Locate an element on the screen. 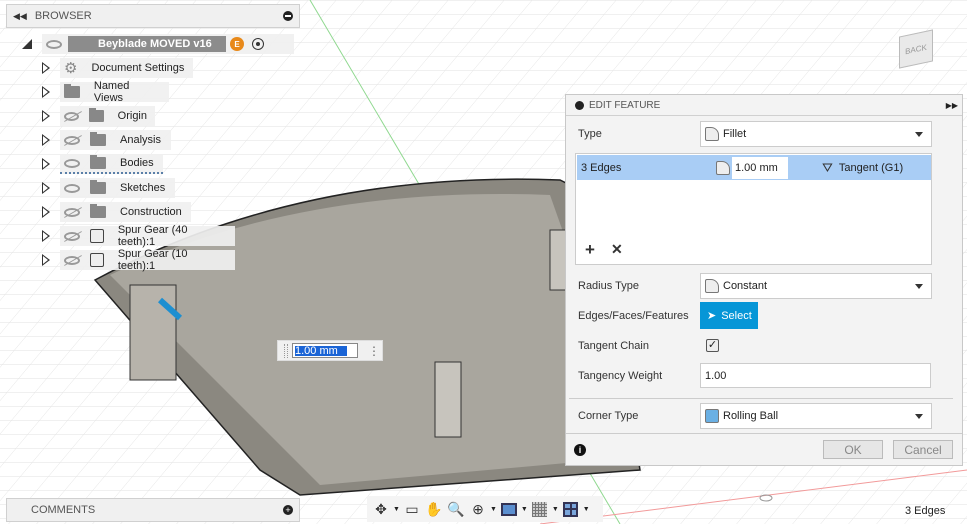  corner-type-value: Rolling Ball is located at coordinates (751, 416).